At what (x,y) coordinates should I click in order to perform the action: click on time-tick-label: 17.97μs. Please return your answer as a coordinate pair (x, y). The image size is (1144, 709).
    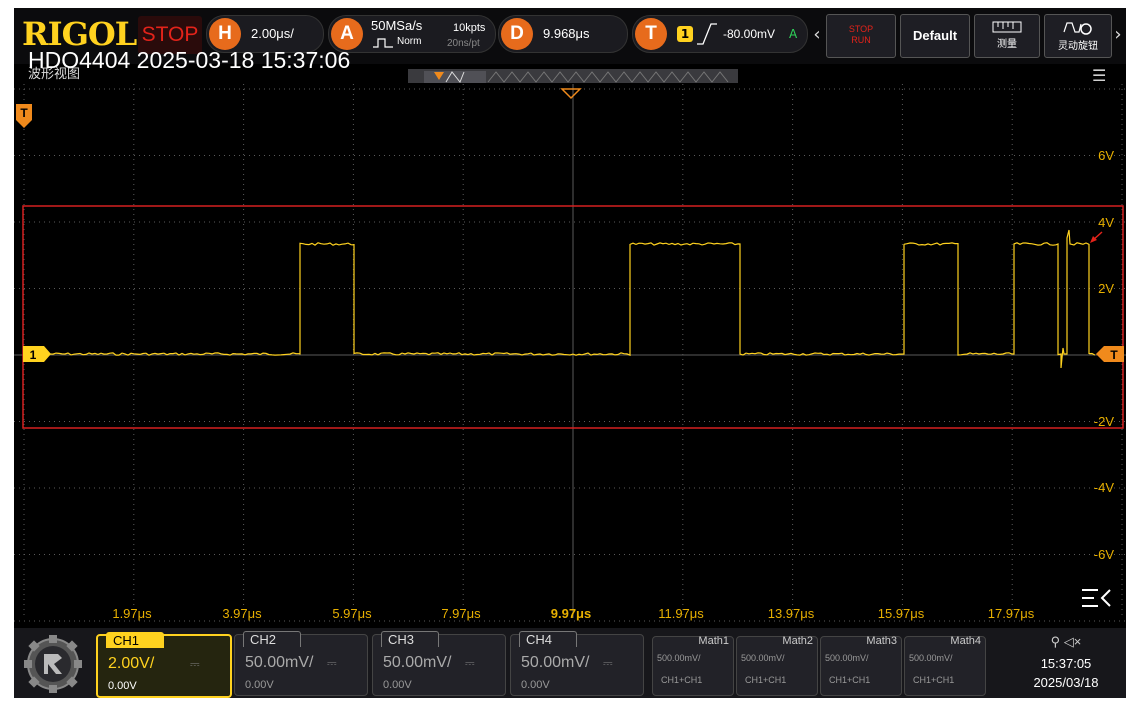
    Looking at the image, I should click on (1011, 613).